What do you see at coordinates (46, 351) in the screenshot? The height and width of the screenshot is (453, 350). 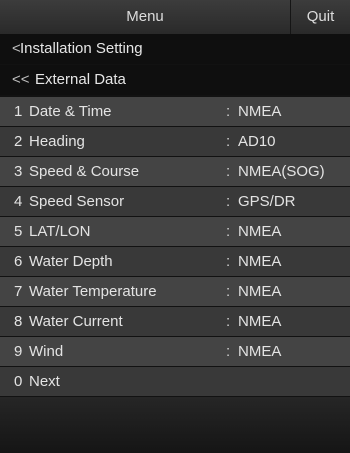 I see `item-label: Wind` at bounding box center [46, 351].